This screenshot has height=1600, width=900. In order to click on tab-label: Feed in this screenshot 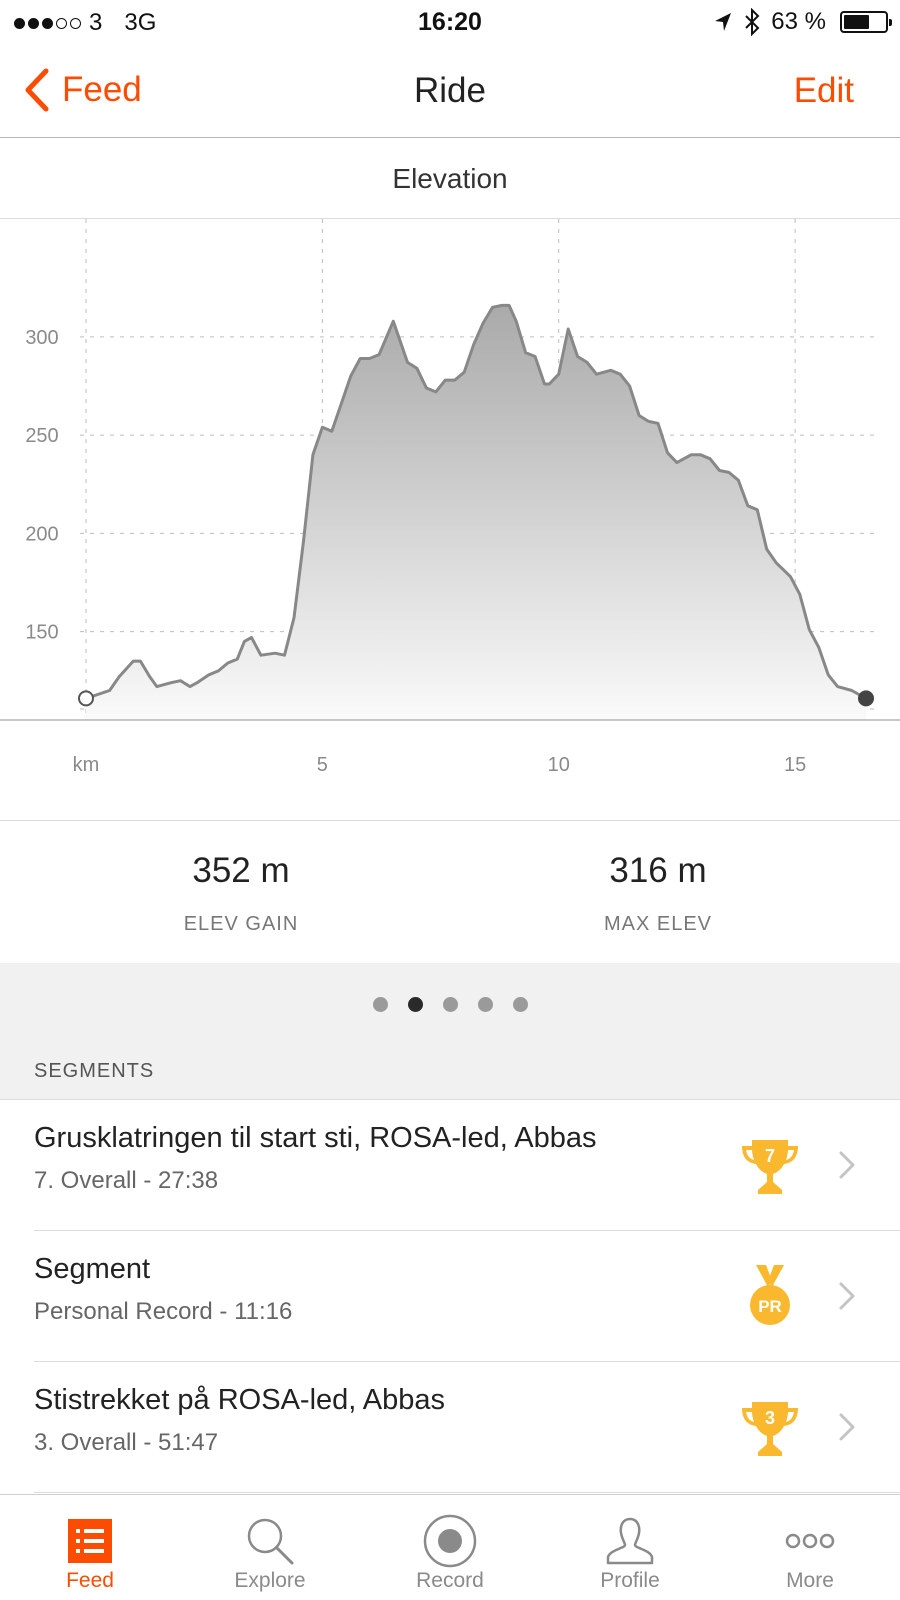, I will do `click(90, 1580)`.